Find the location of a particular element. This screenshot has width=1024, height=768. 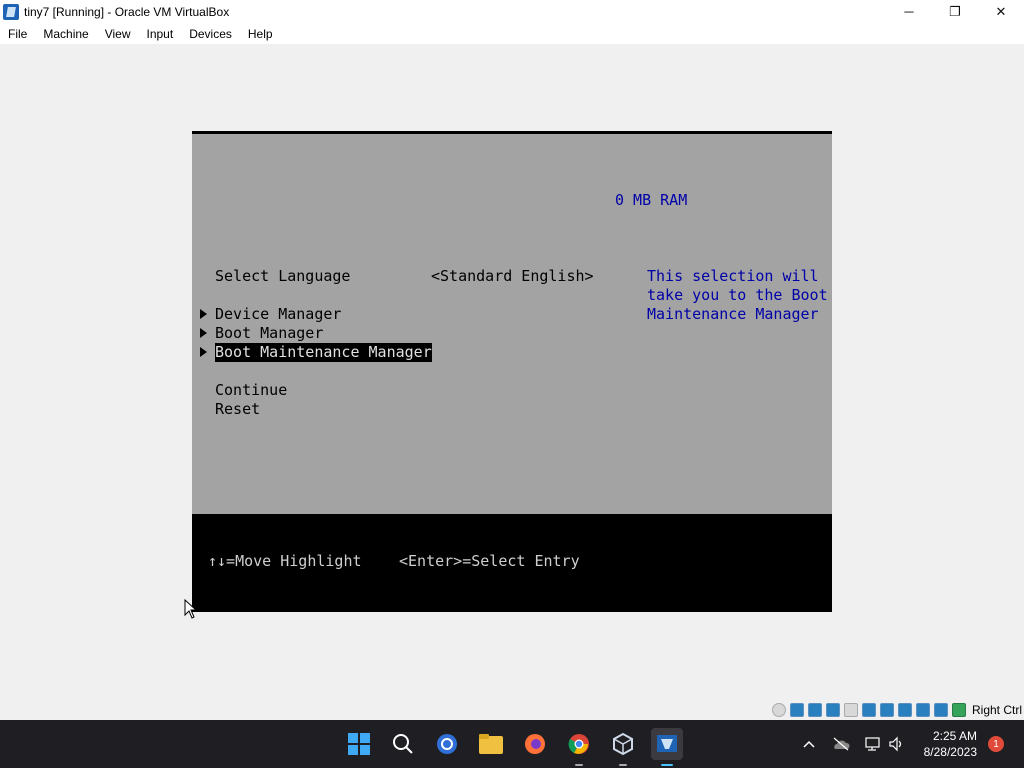

file-explorer-icon is located at coordinates (491, 744).